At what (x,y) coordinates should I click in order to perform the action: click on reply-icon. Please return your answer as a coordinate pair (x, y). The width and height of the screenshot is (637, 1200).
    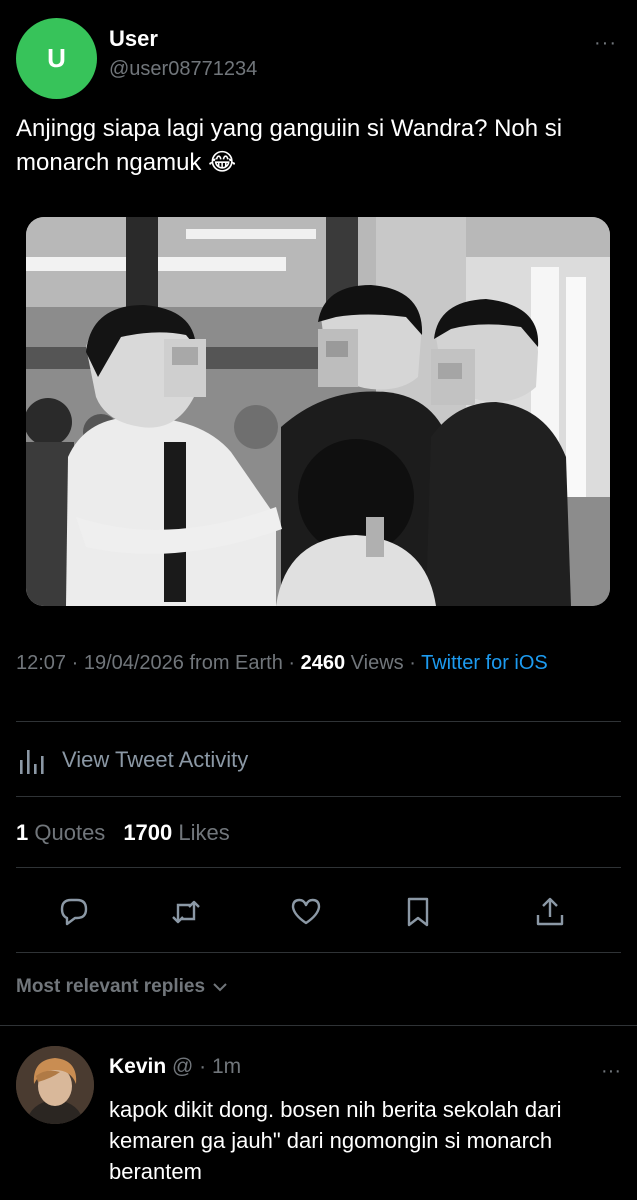
    Looking at the image, I should click on (74, 912).